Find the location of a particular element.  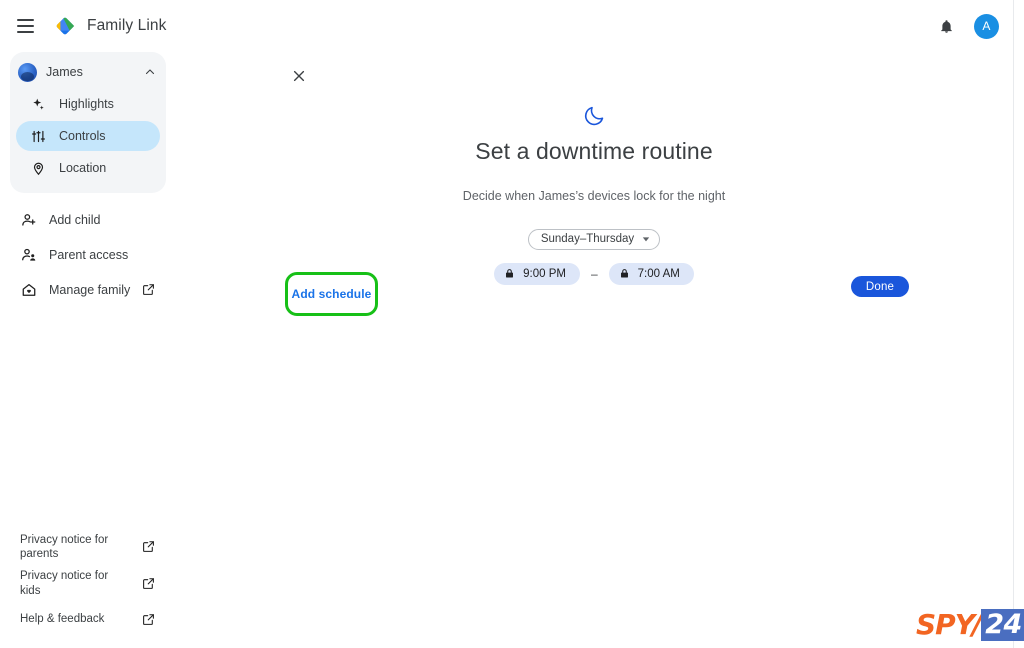

sidebar-item-label: Add child is located at coordinates (75, 219).